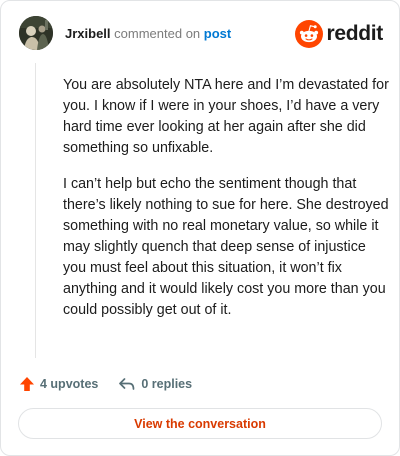  I want to click on reddit-wordmark: reddit, so click(354, 33).